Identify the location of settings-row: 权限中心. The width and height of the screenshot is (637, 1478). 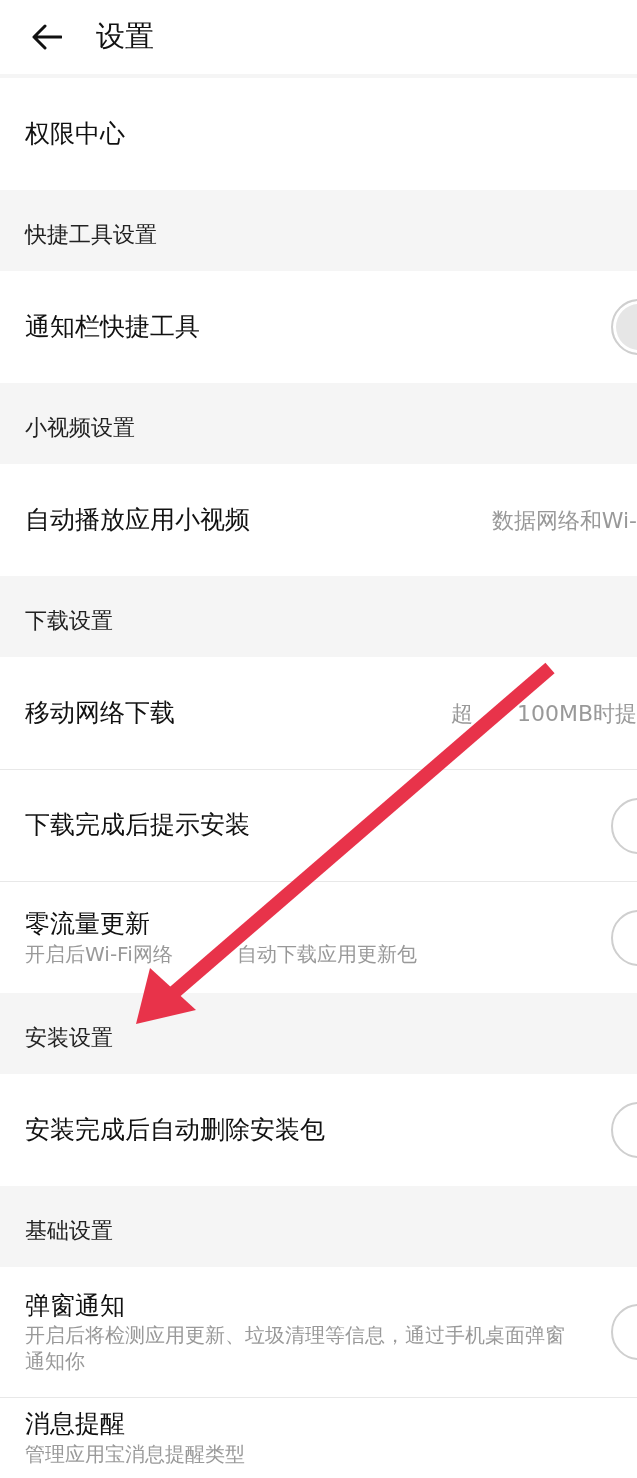
(318, 134).